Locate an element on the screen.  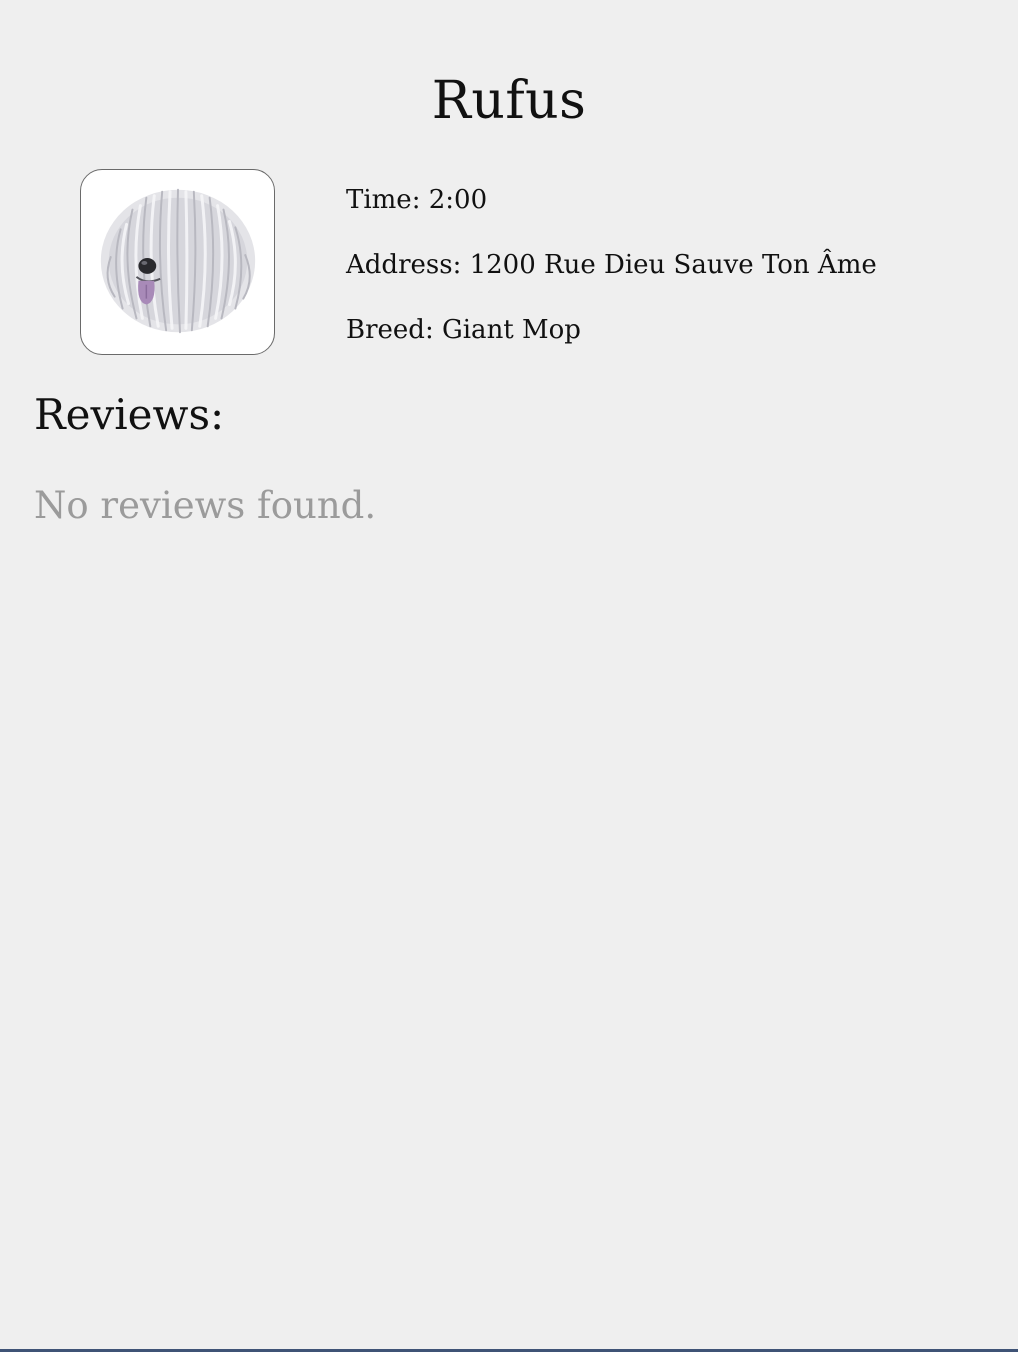
reviews-heading: Reviews: is located at coordinates (129, 414).